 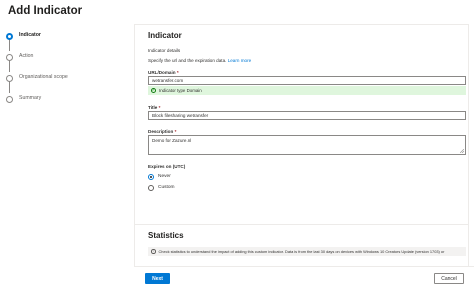 What do you see at coordinates (301, 107) in the screenshot?
I see `title-field-label: Title *` at bounding box center [301, 107].